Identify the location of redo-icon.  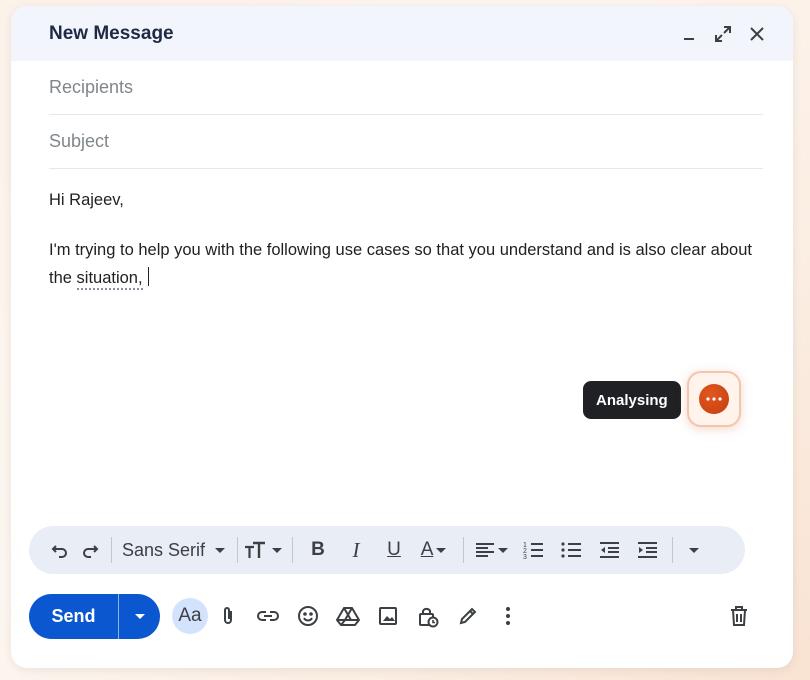
(90, 550).